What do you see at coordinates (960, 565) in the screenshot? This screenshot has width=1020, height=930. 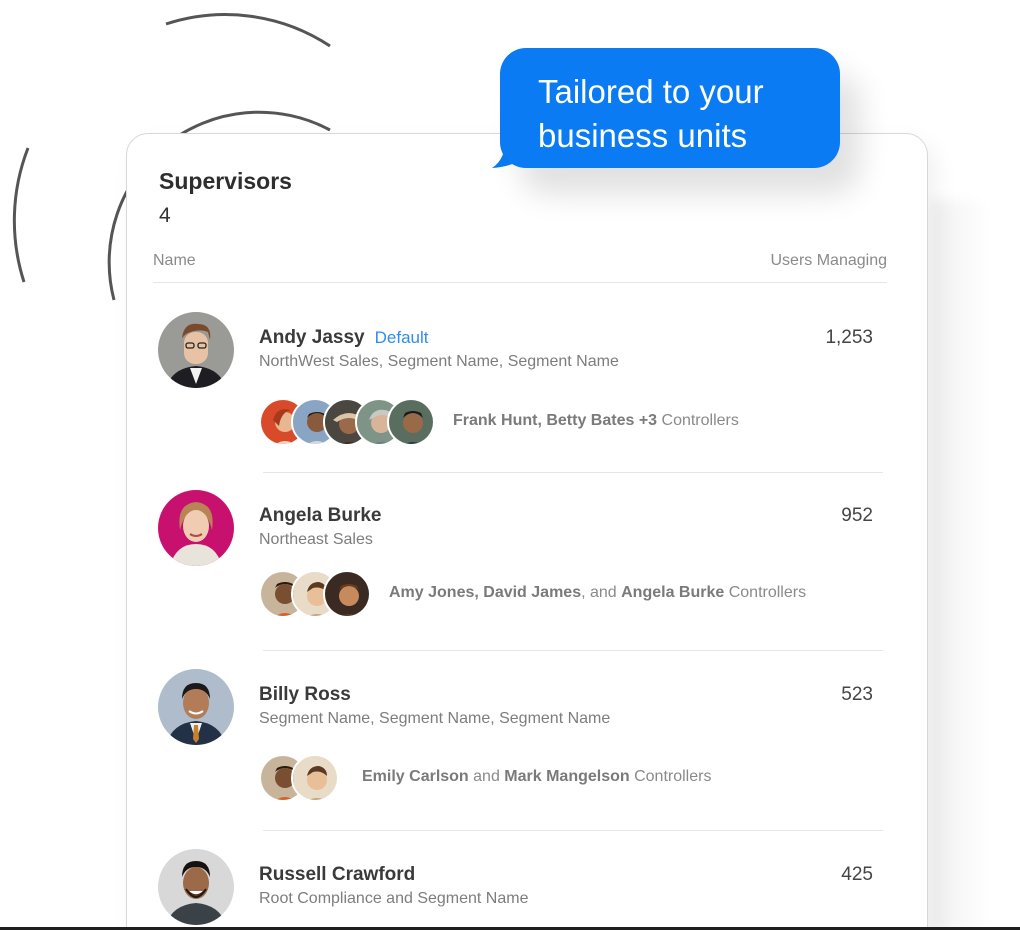 I see `card-shadow` at bounding box center [960, 565].